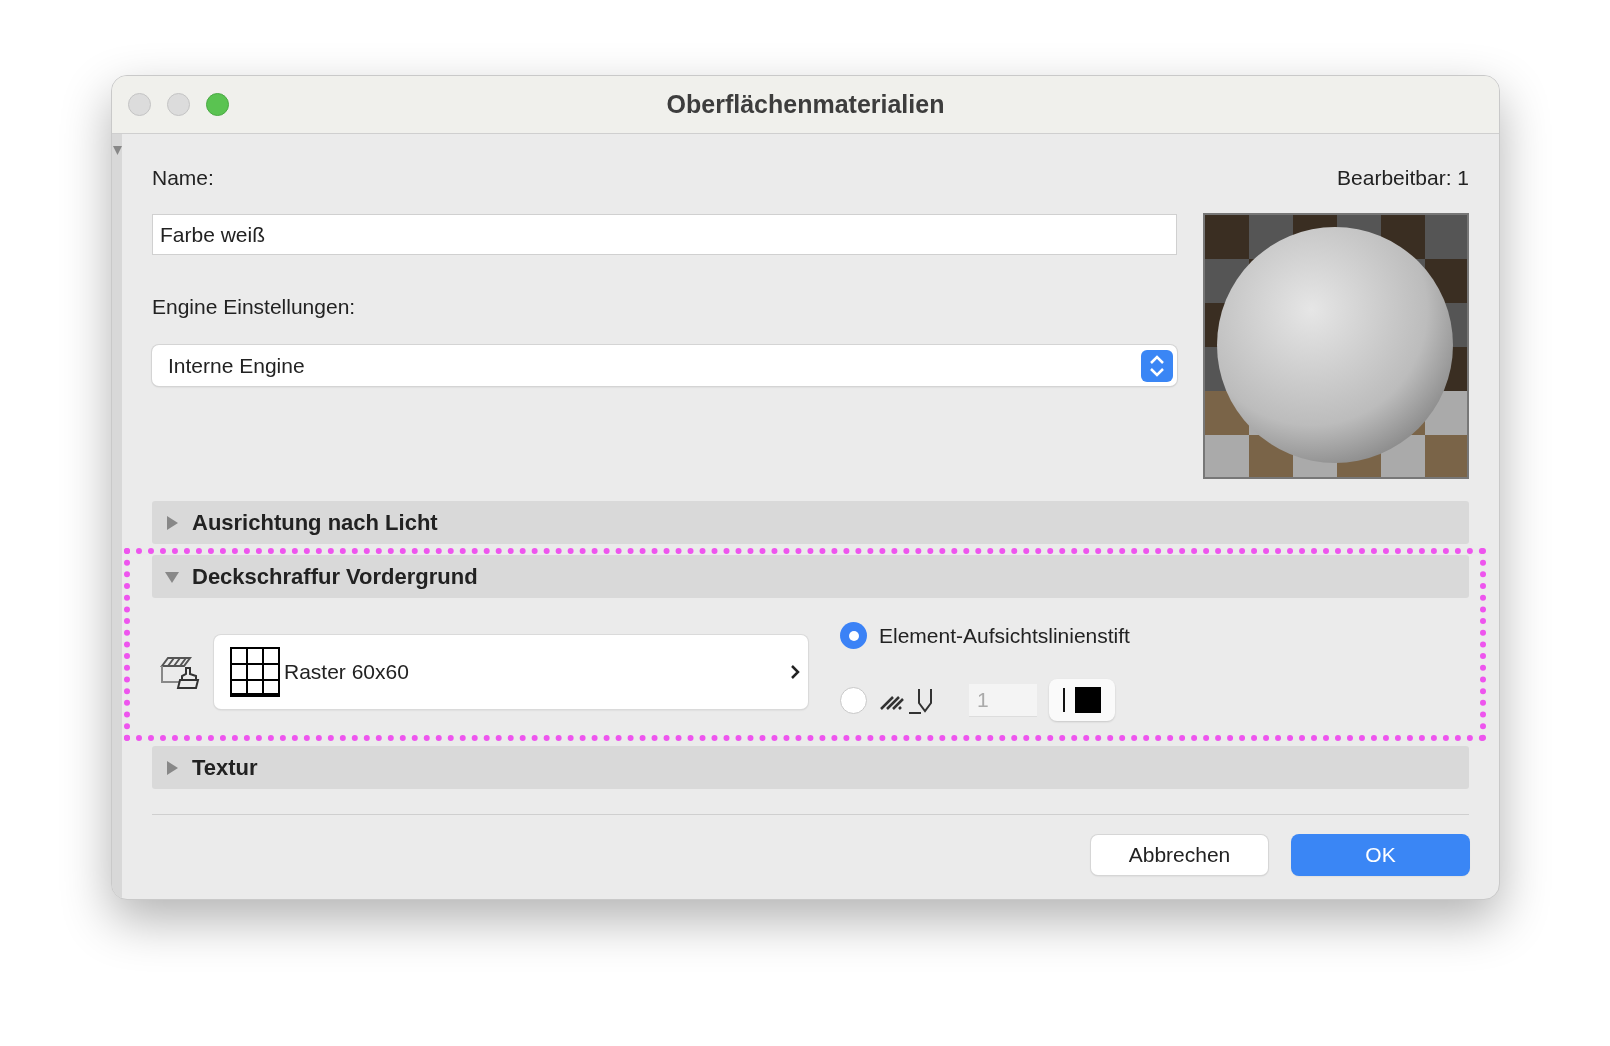 The height and width of the screenshot is (1046, 1610). What do you see at coordinates (1004, 635) in the screenshot?
I see `option-label: Element-Aufsichtslinienstift` at bounding box center [1004, 635].